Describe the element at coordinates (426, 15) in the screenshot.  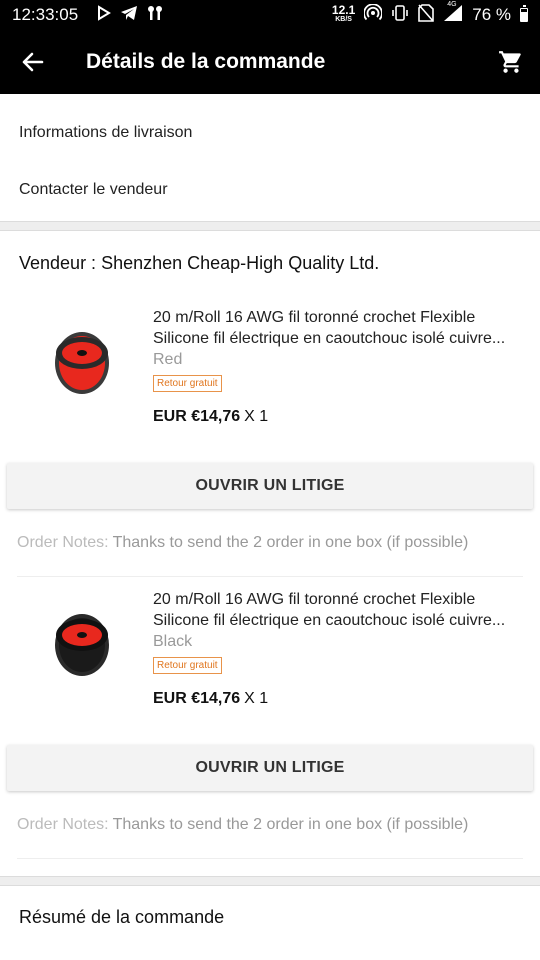
I see `no-sim-icon` at that location.